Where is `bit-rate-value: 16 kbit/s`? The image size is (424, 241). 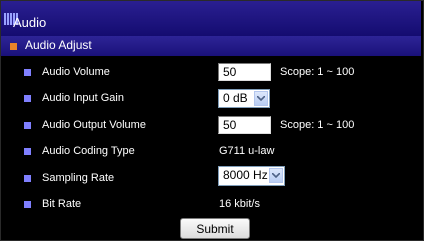
bit-rate-value: 16 kbit/s is located at coordinates (239, 204).